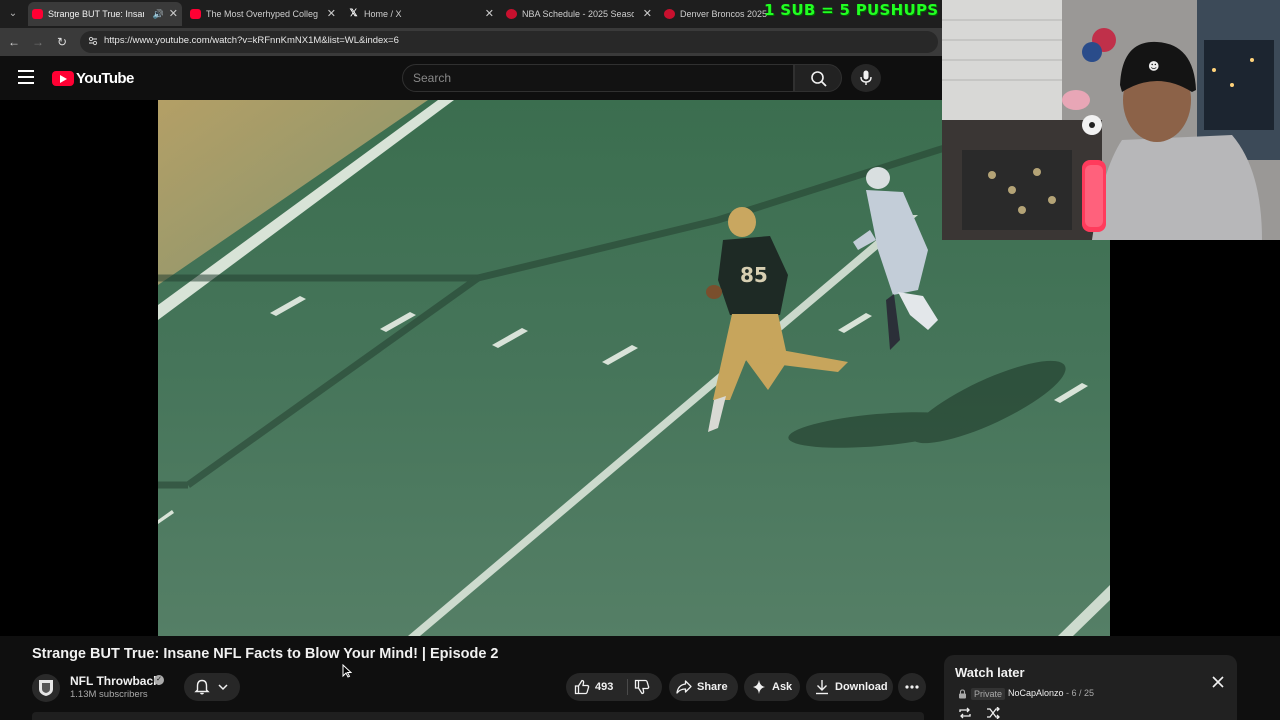 The image size is (1280, 720). I want to click on browser-tab: The Most Overhyped College F ✕, so click(263, 14).